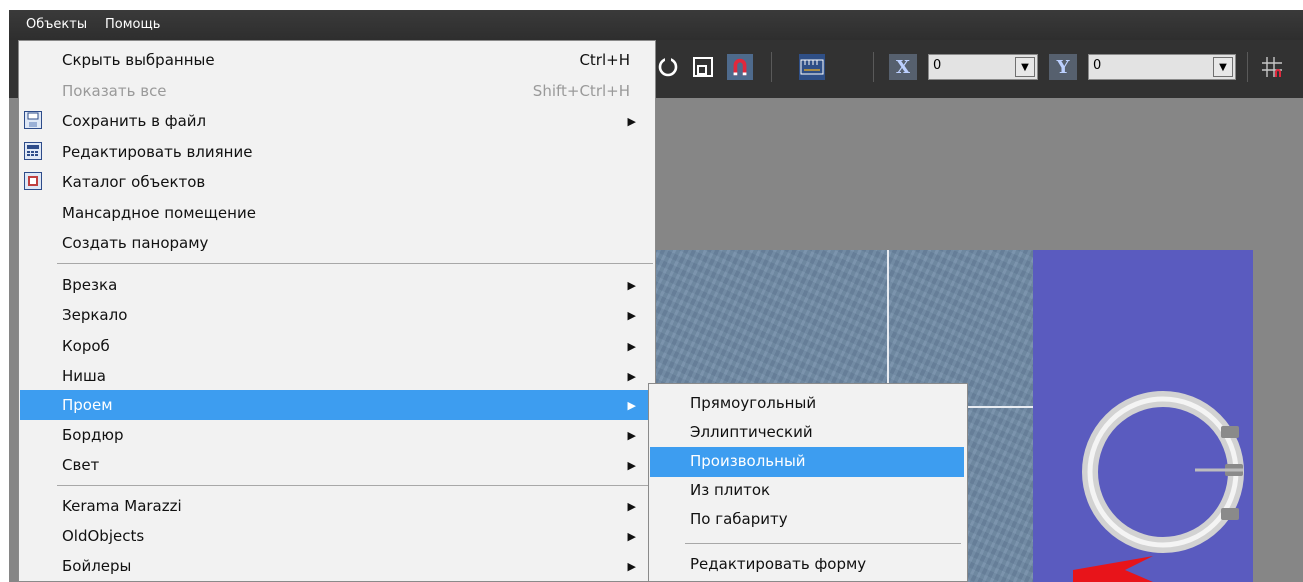 This screenshot has width=1303, height=582. I want to click on menu-item-label: Скрыть выбранные, so click(138, 60).